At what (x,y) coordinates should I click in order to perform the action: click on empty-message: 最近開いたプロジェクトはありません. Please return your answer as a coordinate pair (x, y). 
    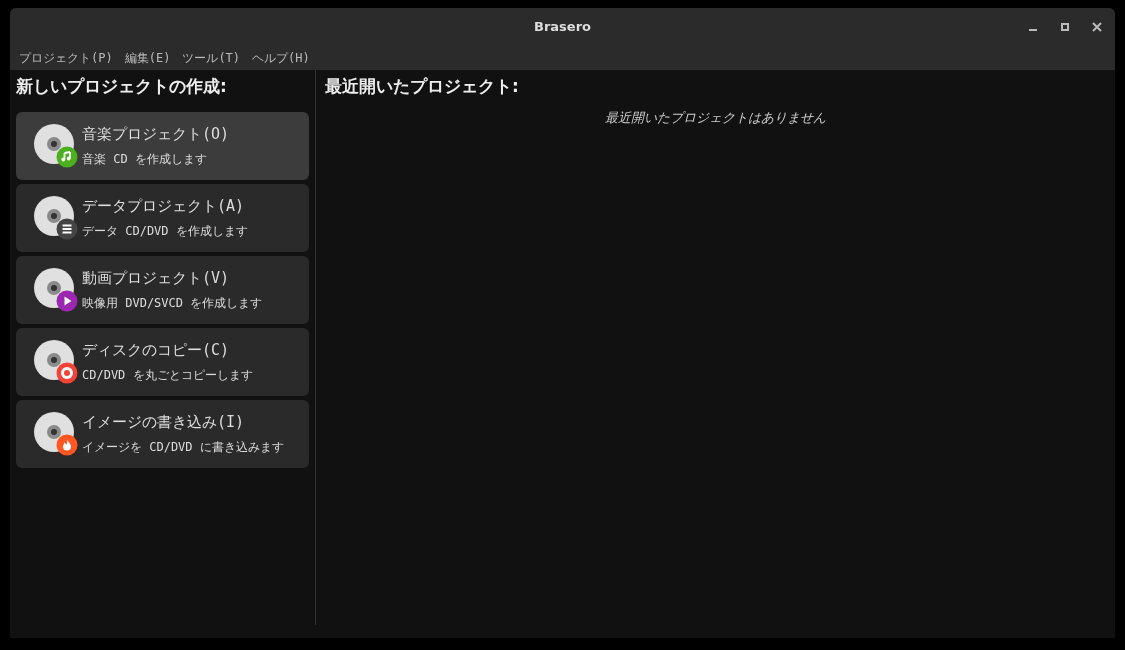
    Looking at the image, I should click on (715, 117).